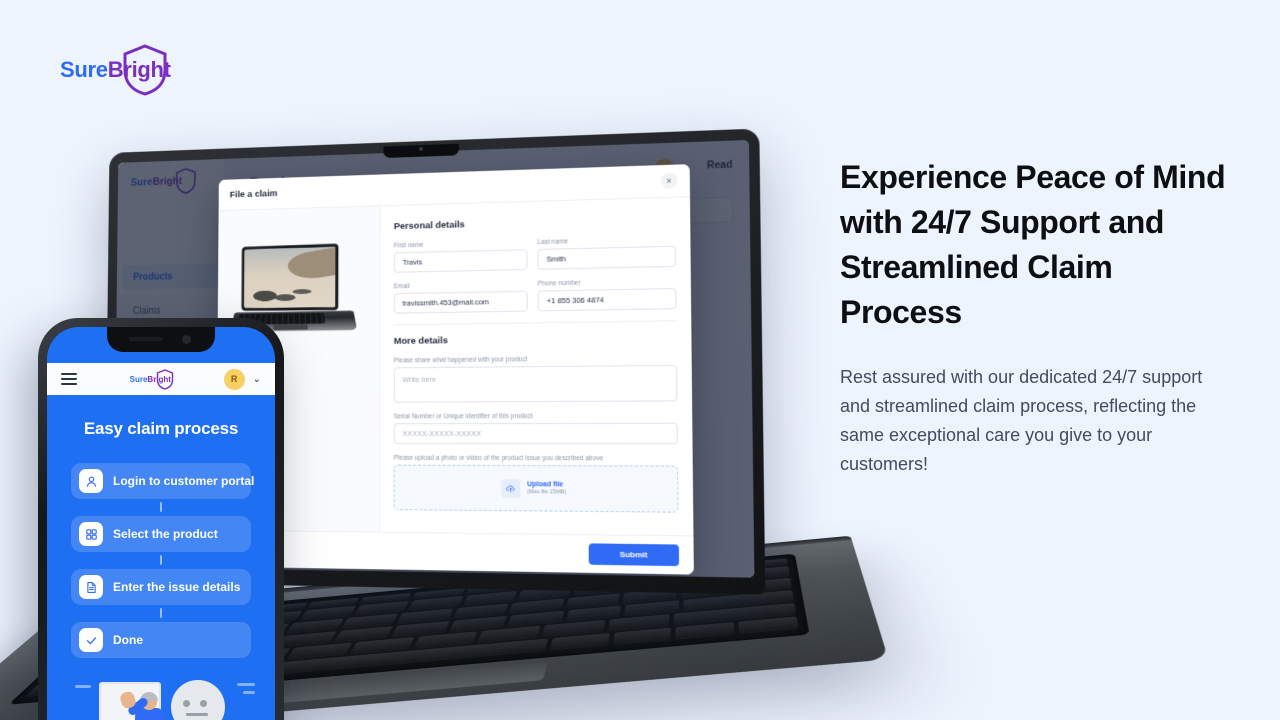  I want to click on phone-avatar: R, so click(234, 379).